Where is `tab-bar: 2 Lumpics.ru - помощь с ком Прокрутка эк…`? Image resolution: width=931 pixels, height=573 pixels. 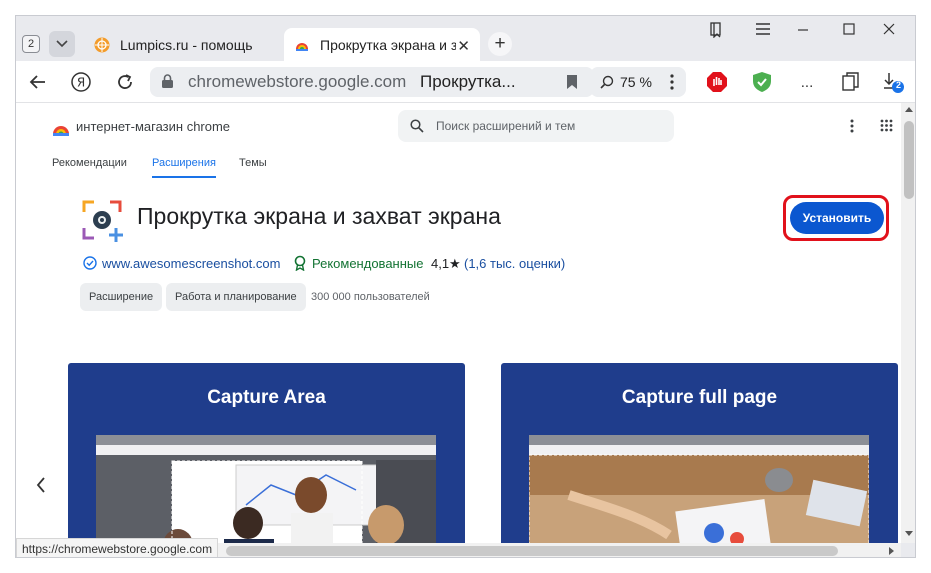 tab-bar: 2 Lumpics.ru - помощь с ком Прокрутка эк… is located at coordinates (465, 38).